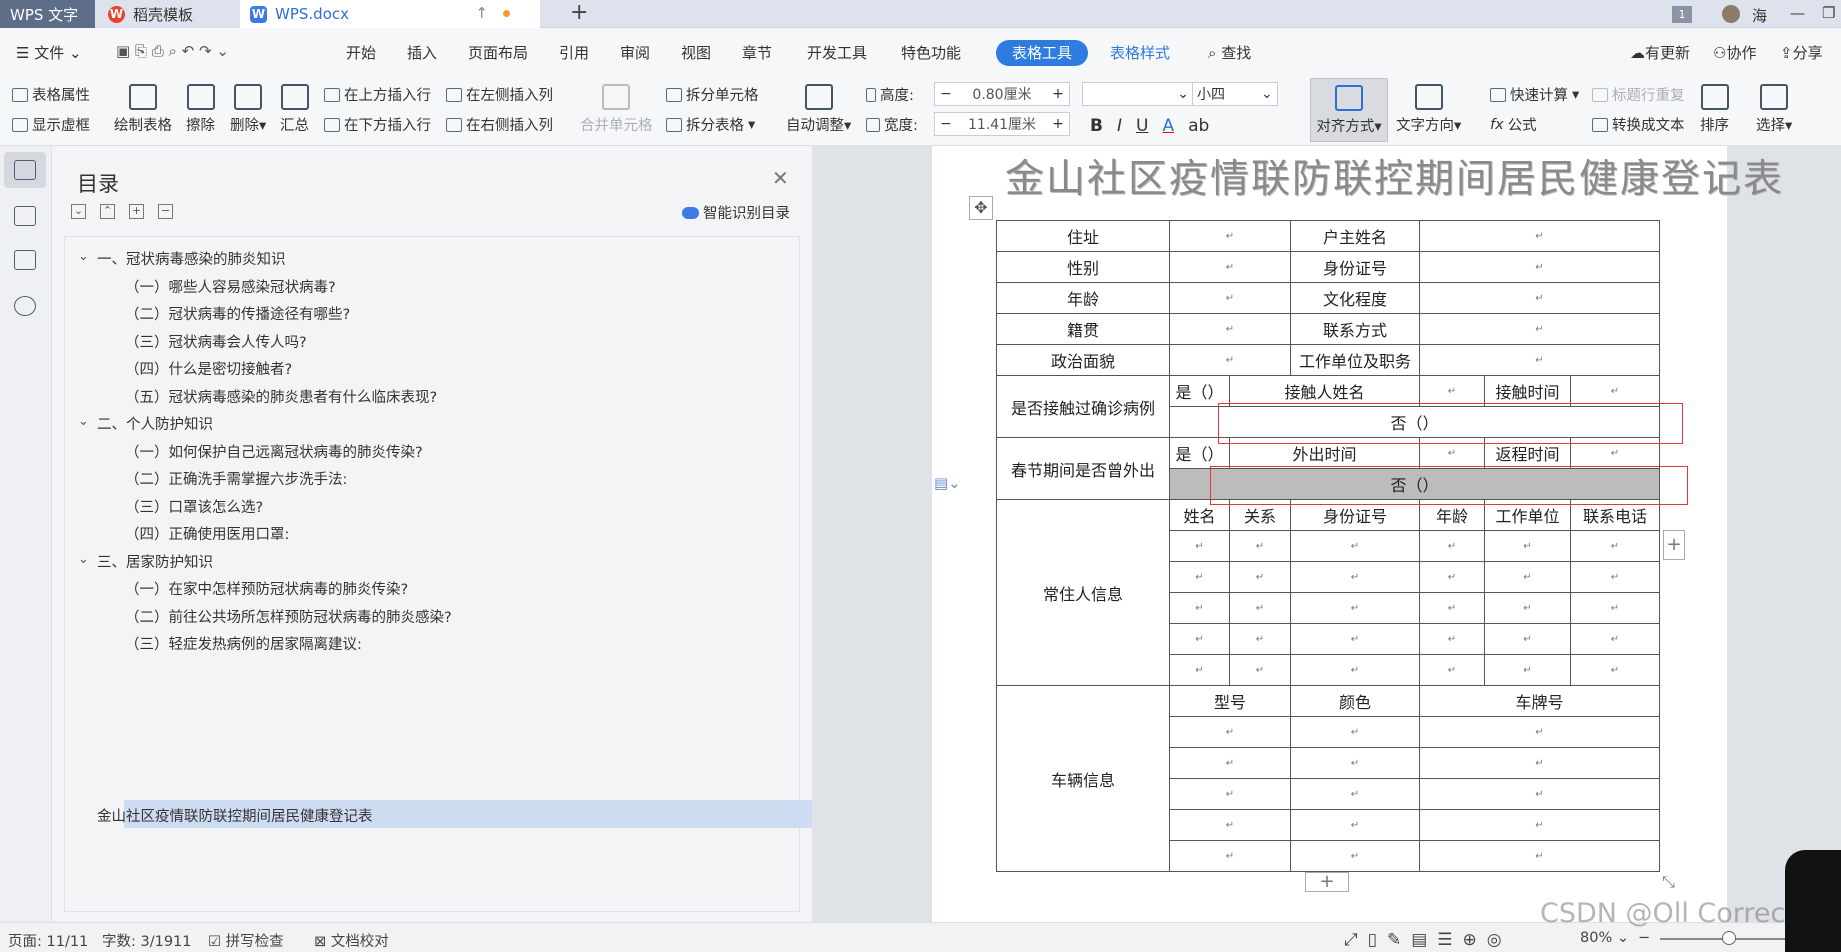  I want to click on toc-item: （一）如何保护自己远离冠状病毒的肺炎传染?, so click(274, 451).